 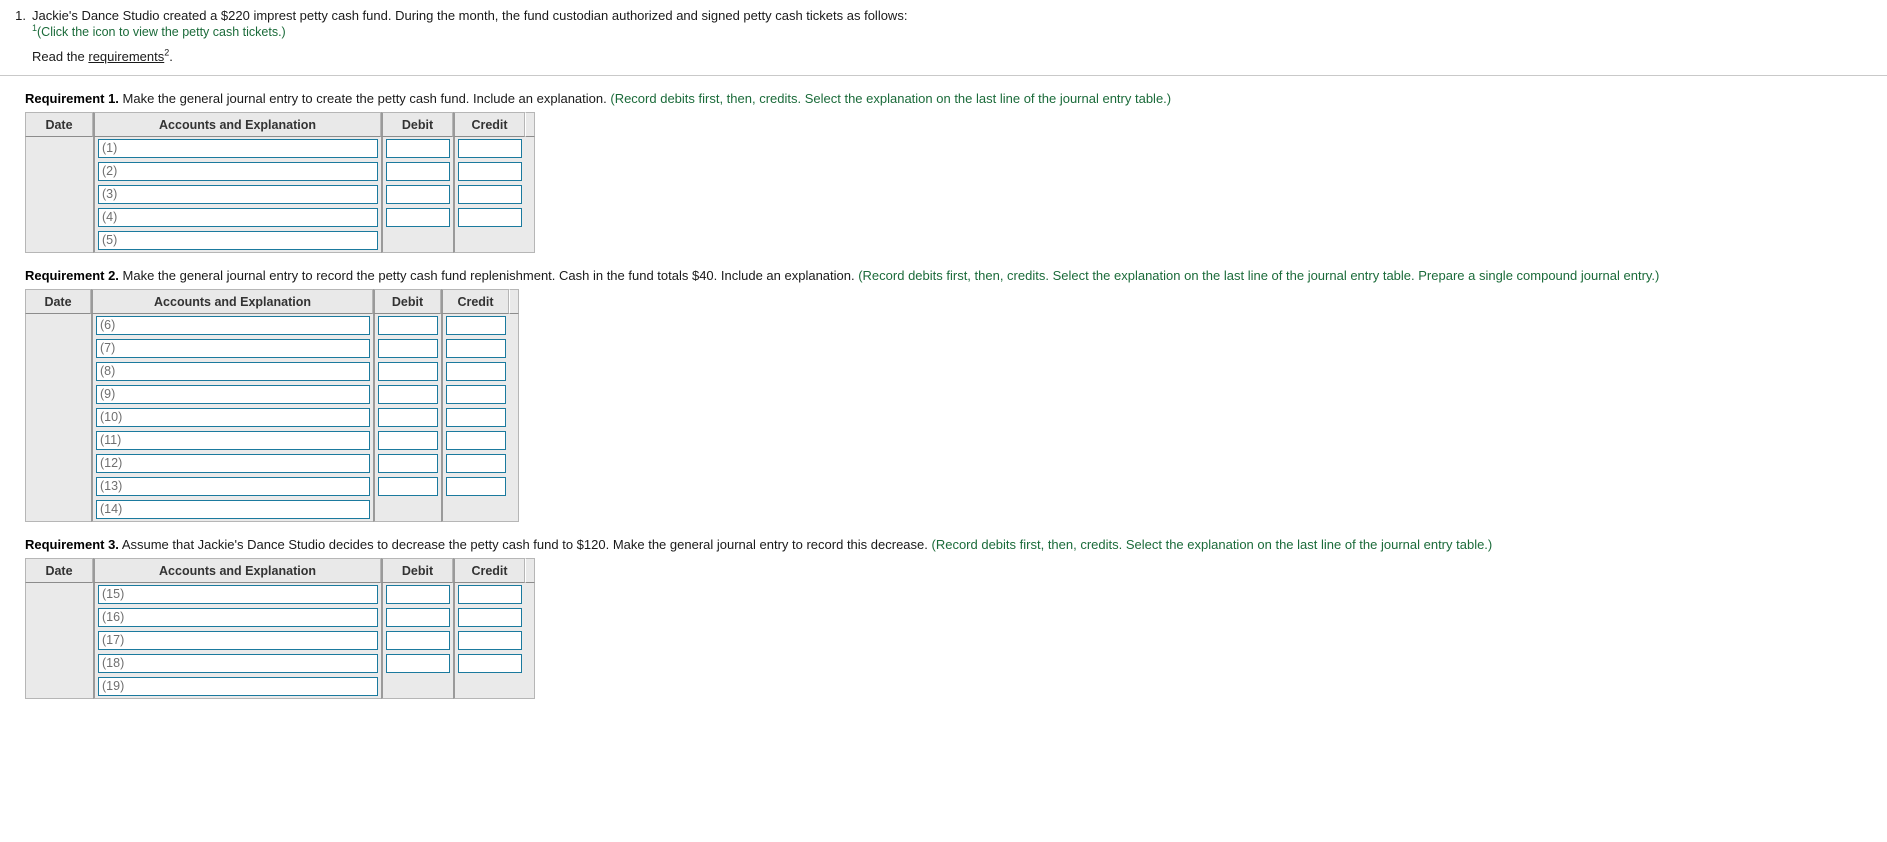 I want to click on account-input: (7), so click(x=233, y=348).